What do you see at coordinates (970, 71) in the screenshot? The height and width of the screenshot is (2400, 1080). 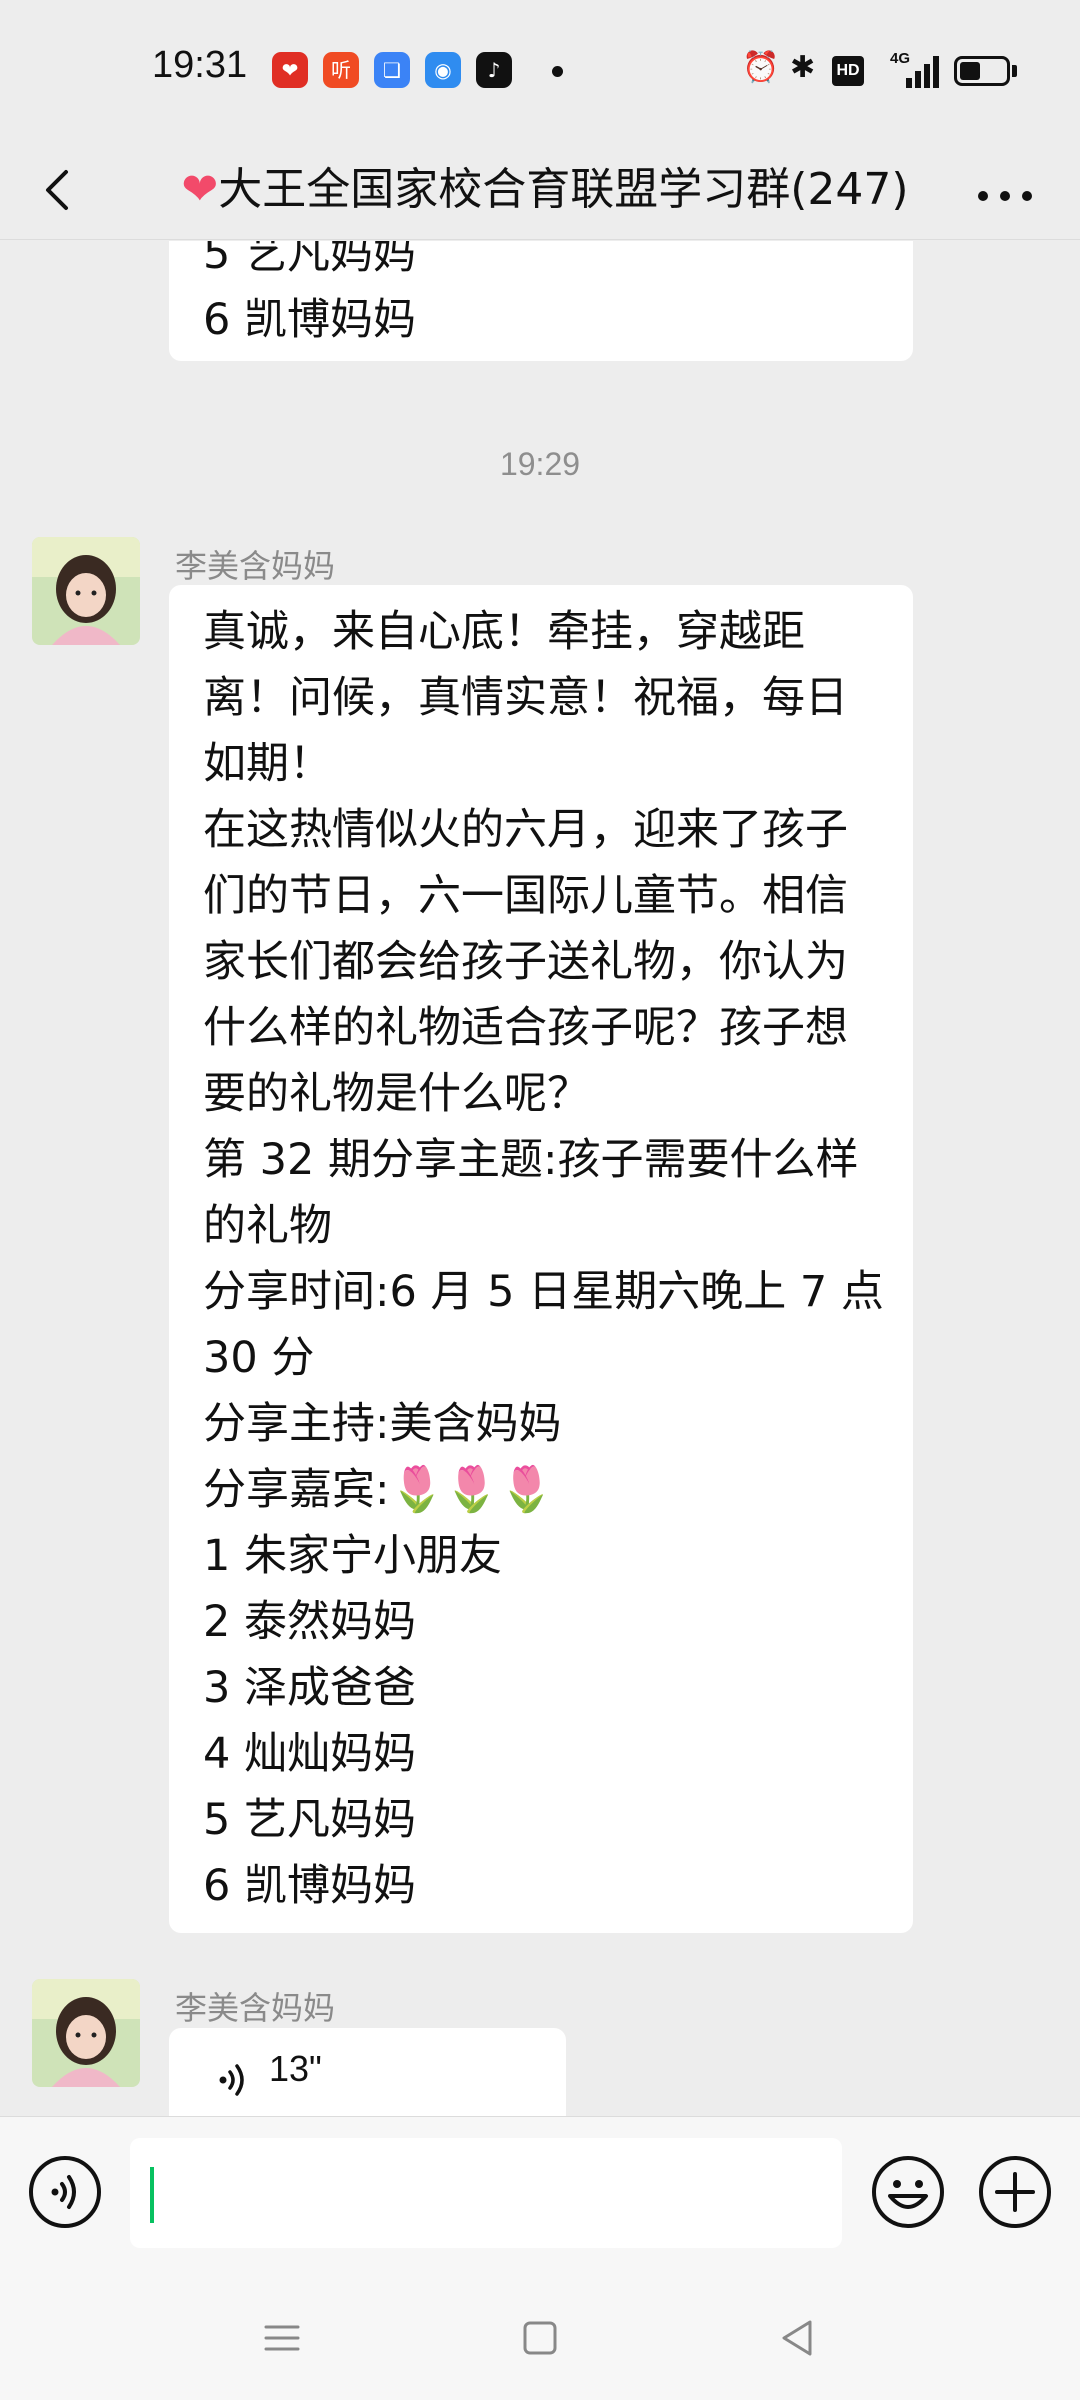 I see `battery-level` at bounding box center [970, 71].